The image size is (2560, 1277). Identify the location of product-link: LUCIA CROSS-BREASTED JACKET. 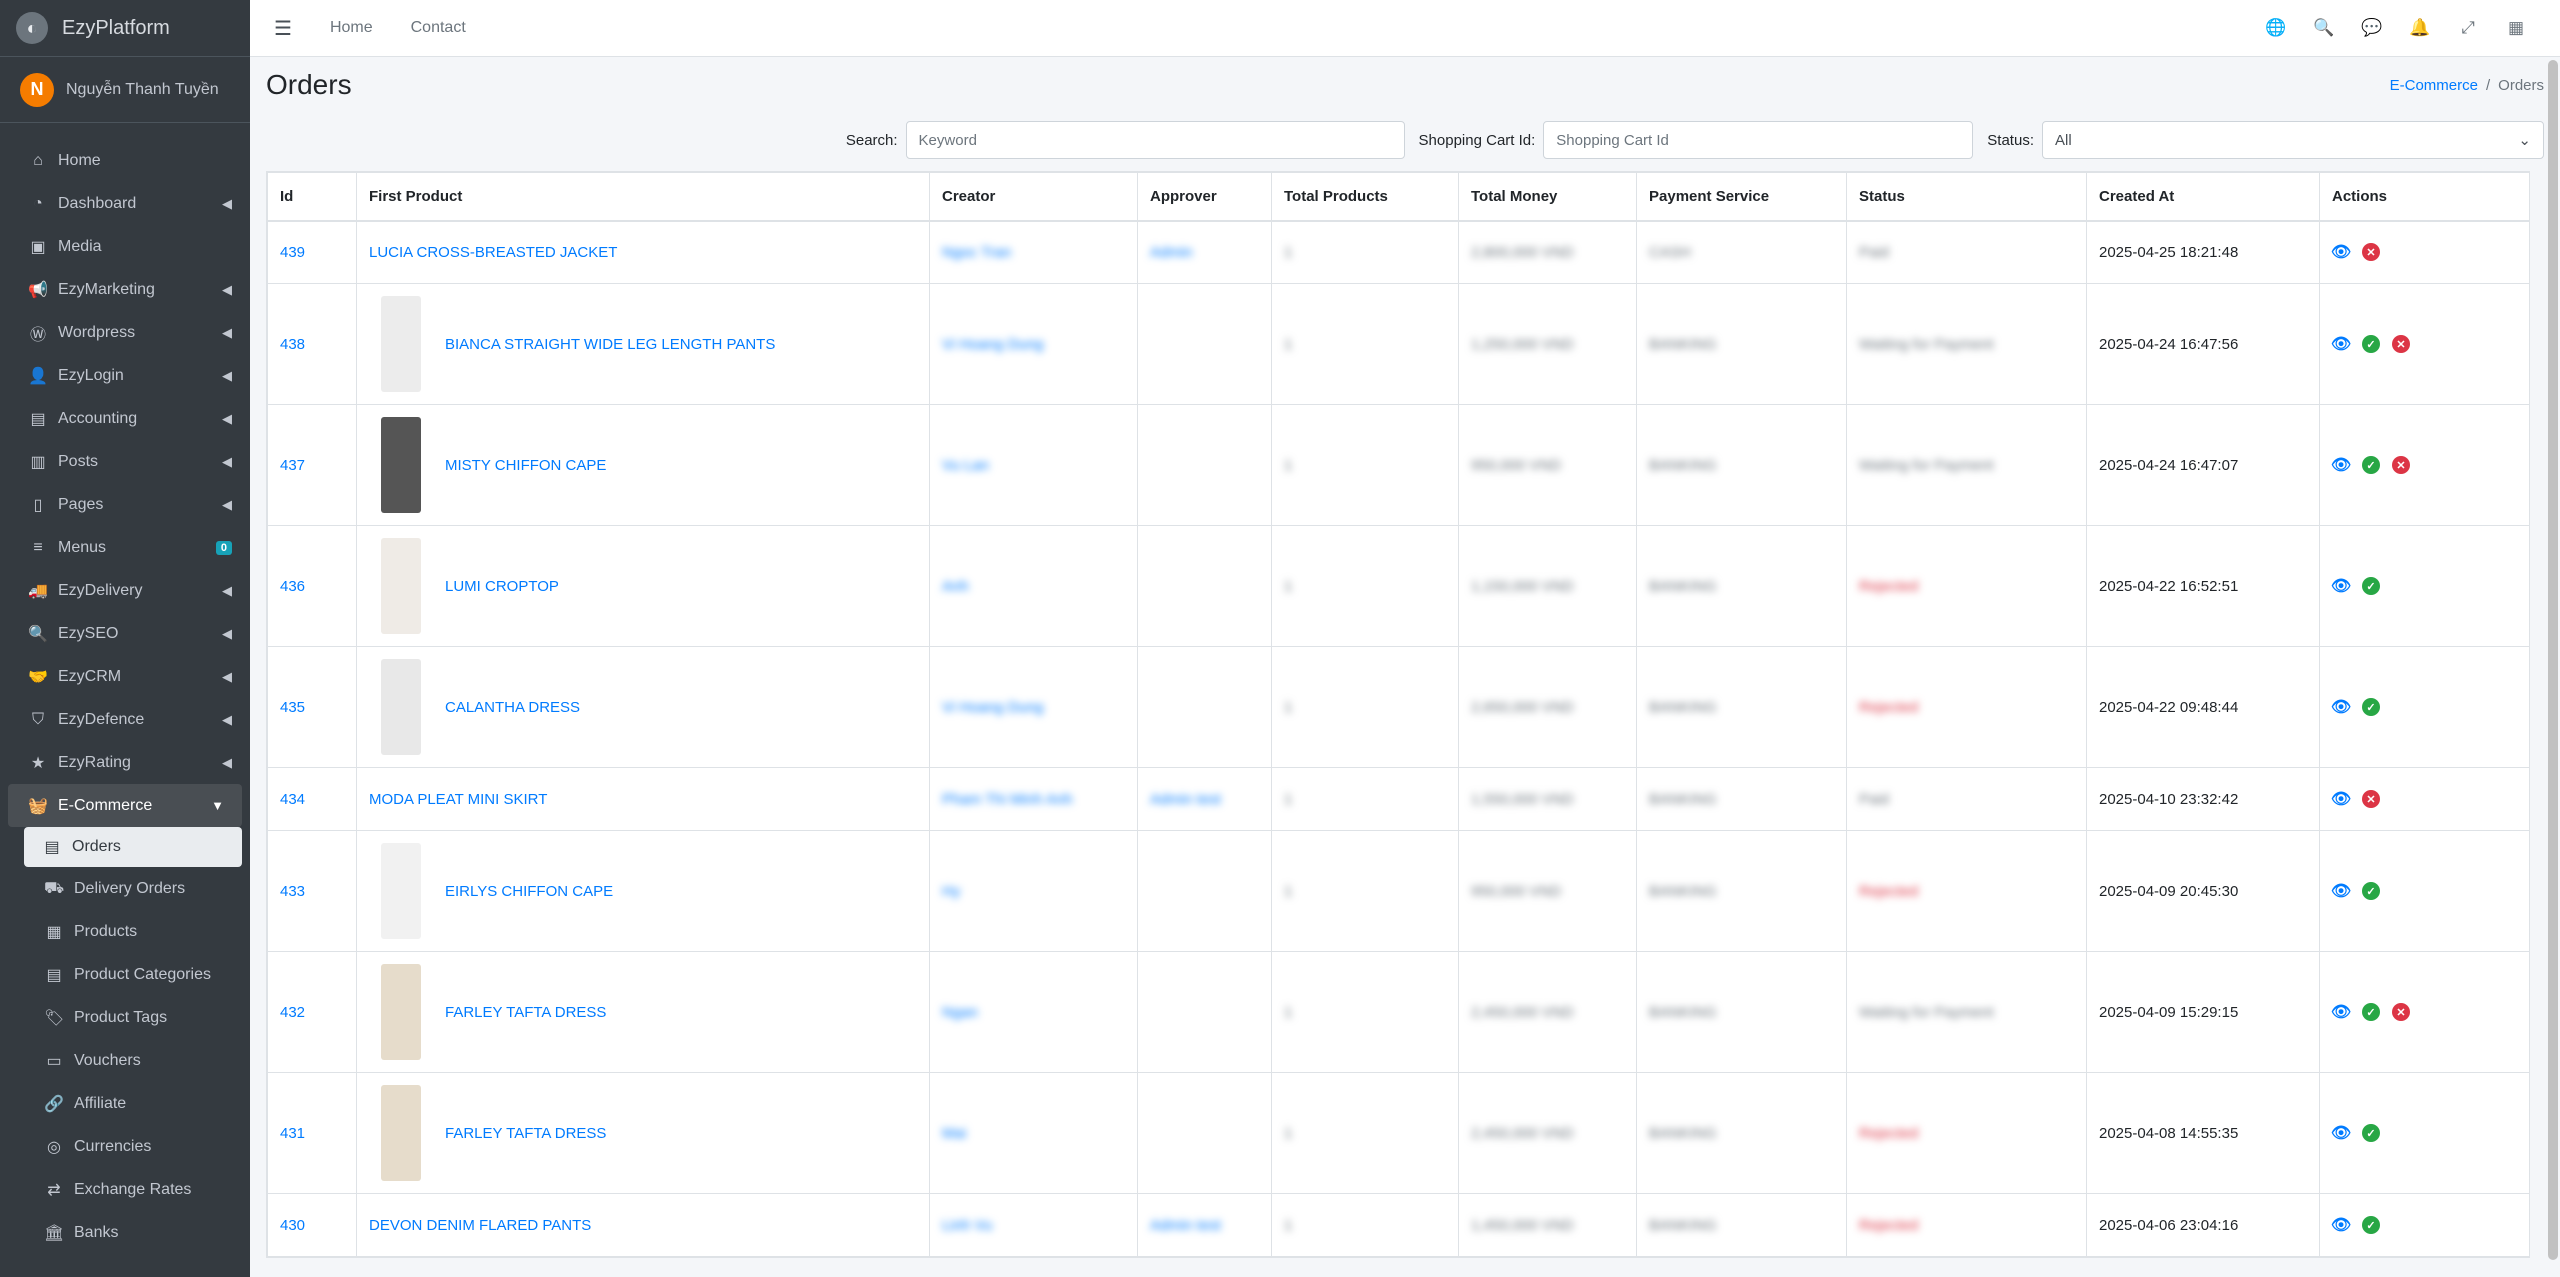
(493, 252).